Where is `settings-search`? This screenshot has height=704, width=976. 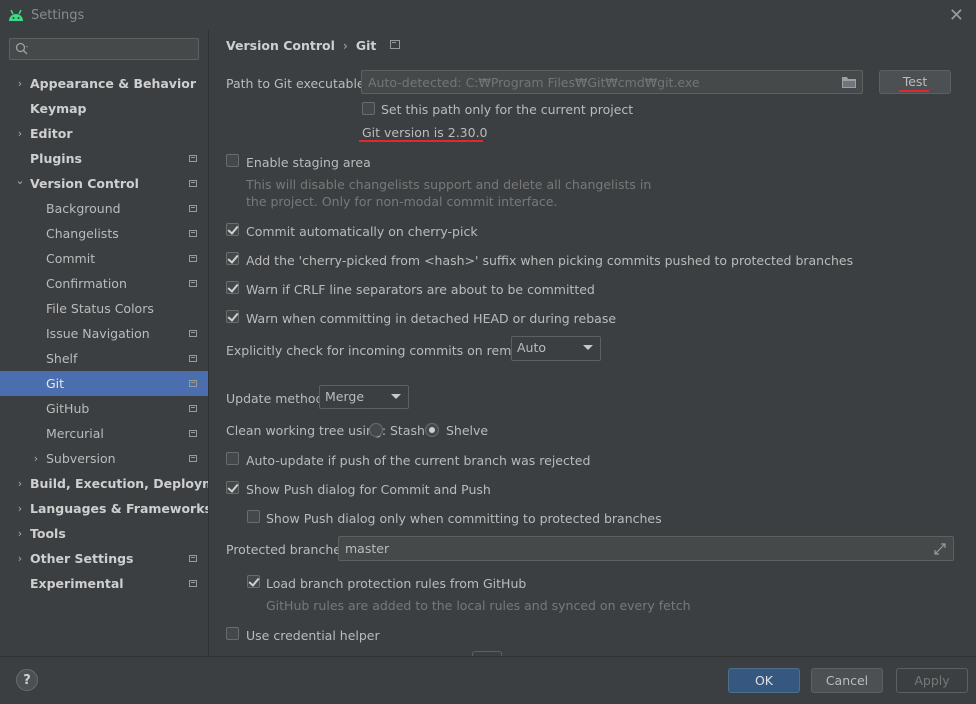
settings-search is located at coordinates (104, 49).